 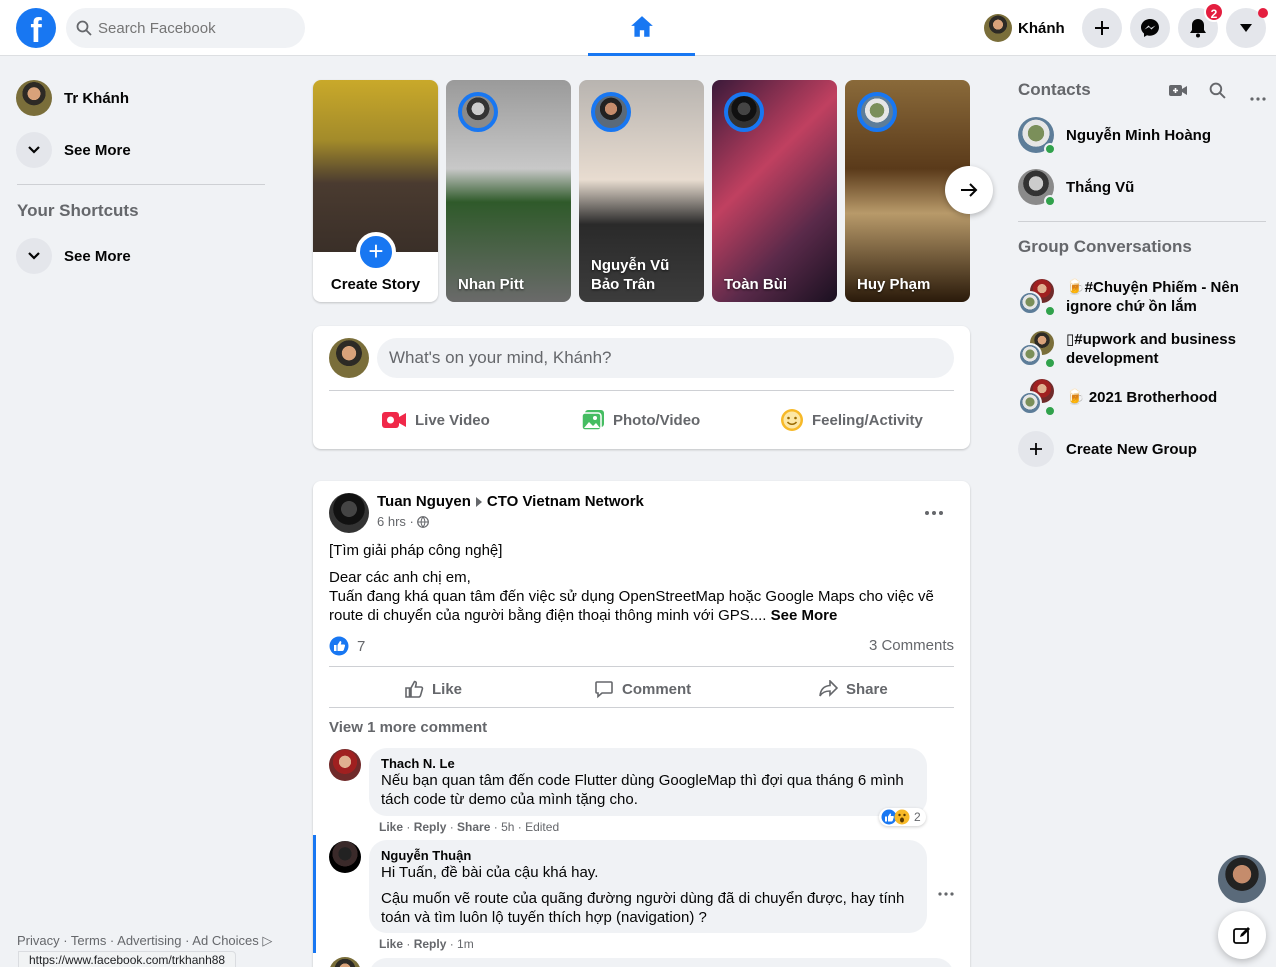 What do you see at coordinates (395, 521) in the screenshot?
I see `post-timestamp: 6 hrs ·` at bounding box center [395, 521].